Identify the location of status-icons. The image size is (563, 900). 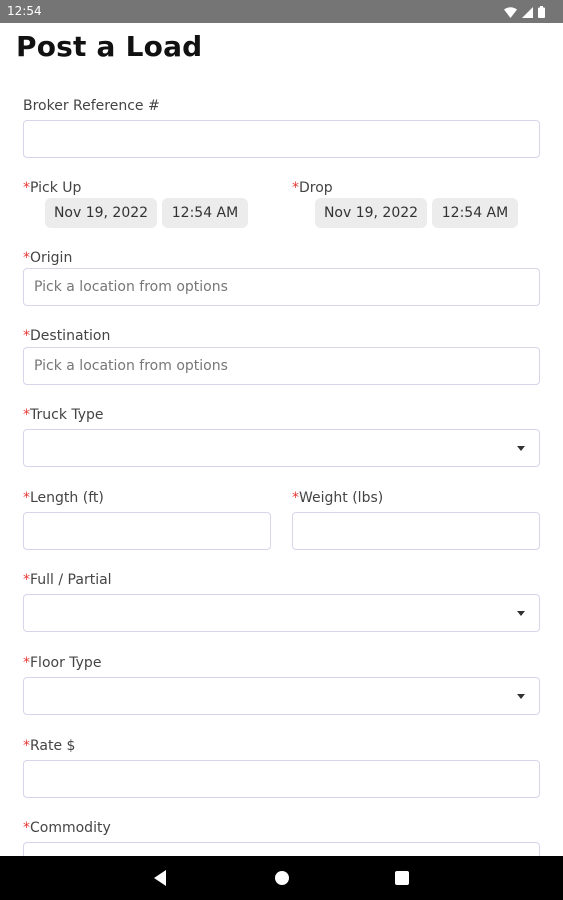
(524, 12).